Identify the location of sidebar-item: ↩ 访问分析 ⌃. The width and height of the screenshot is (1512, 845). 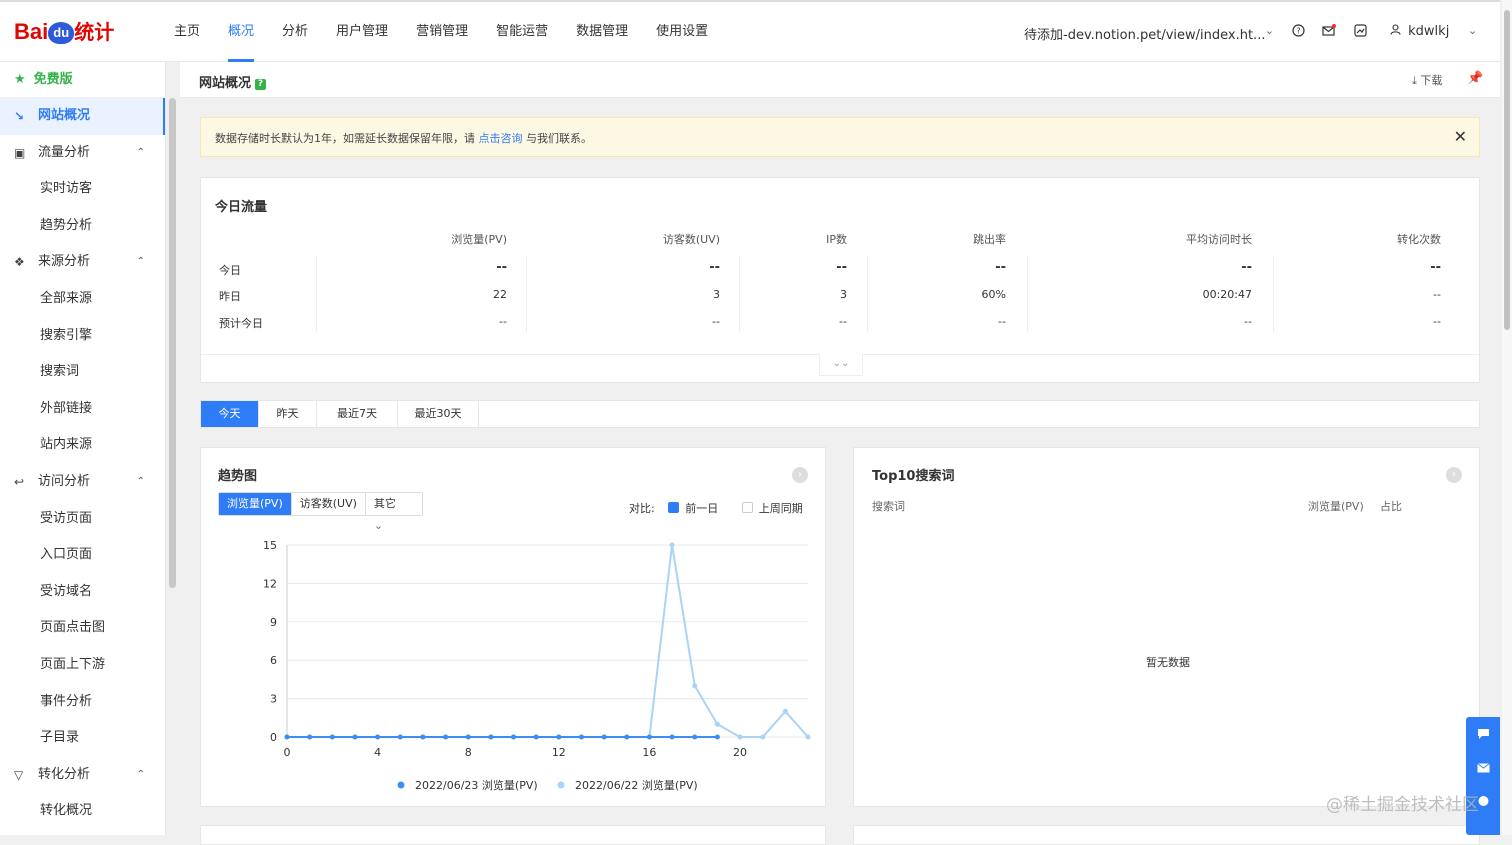
(82, 482).